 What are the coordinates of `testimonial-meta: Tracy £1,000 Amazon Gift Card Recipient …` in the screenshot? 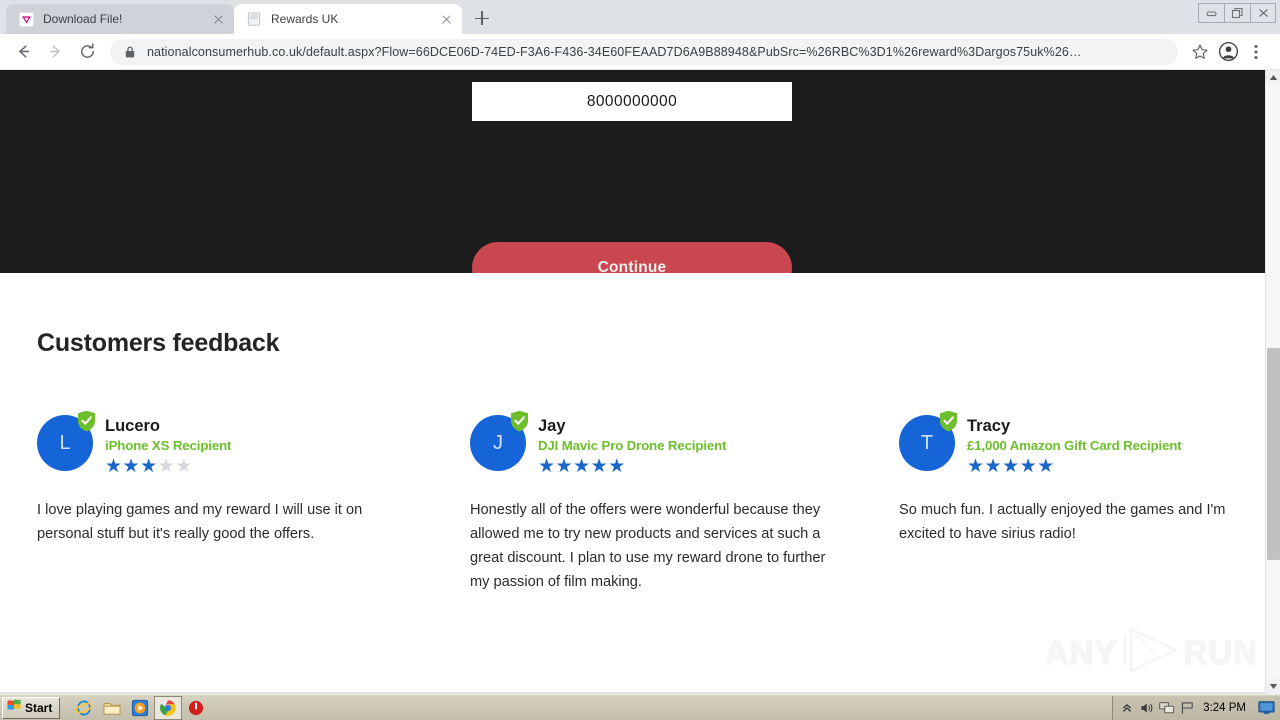 It's located at (1074, 445).